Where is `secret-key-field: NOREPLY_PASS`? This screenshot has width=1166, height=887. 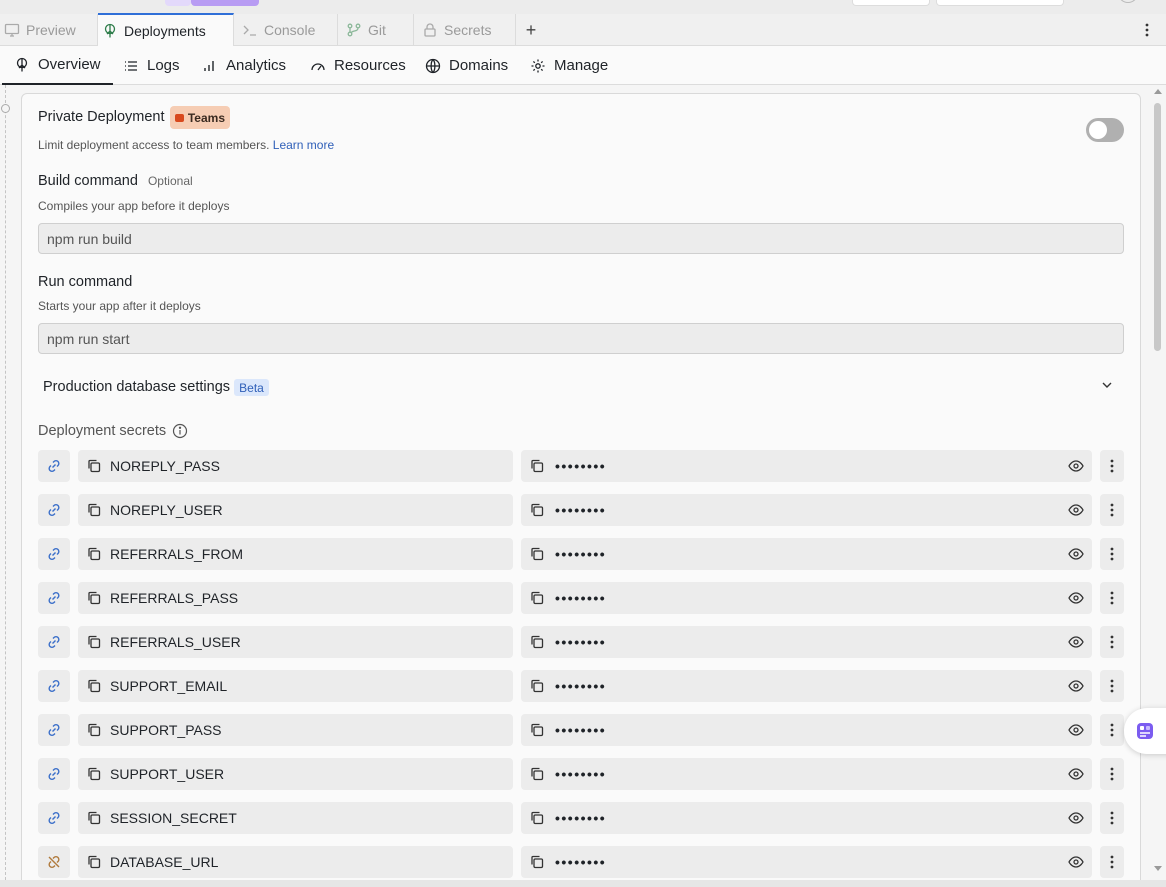 secret-key-field: NOREPLY_PASS is located at coordinates (295, 466).